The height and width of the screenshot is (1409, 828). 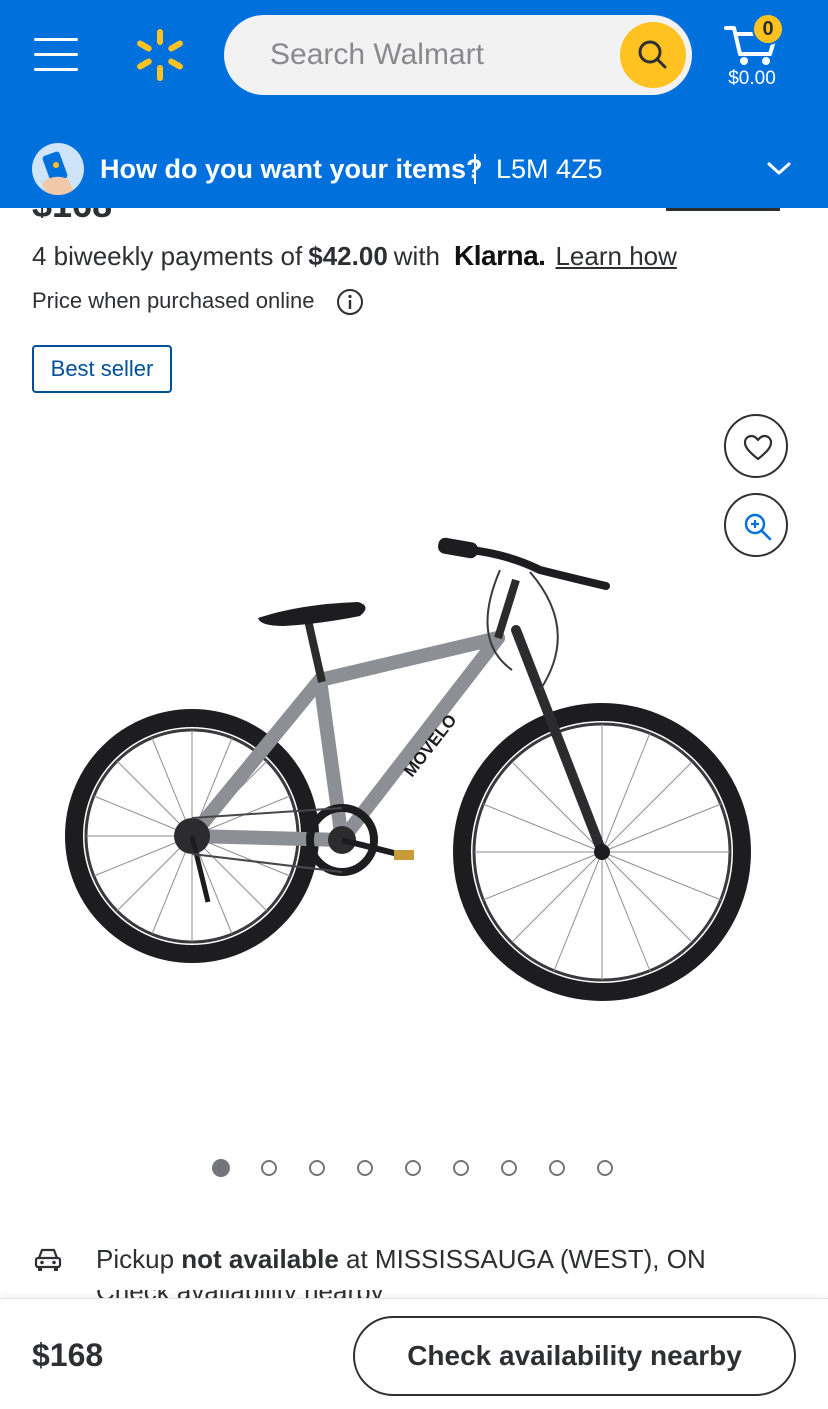 I want to click on price-partial: $168, so click(x=87, y=213).